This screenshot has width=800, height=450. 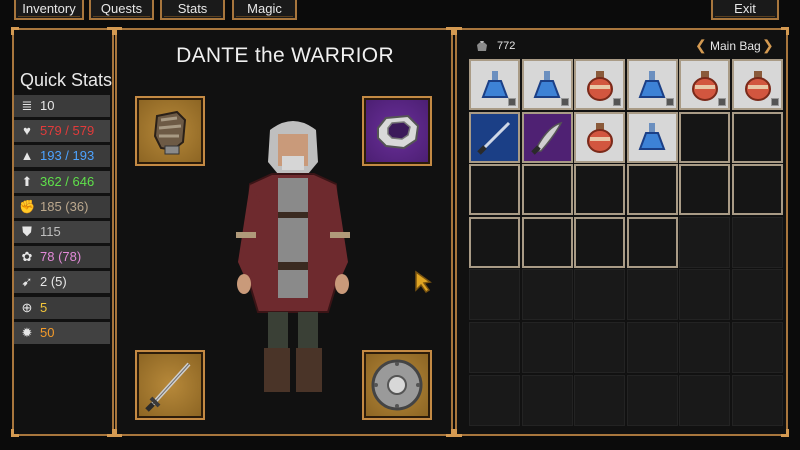 What do you see at coordinates (285, 55) in the screenshot?
I see `character-name: DANTE the WARRIOR` at bounding box center [285, 55].